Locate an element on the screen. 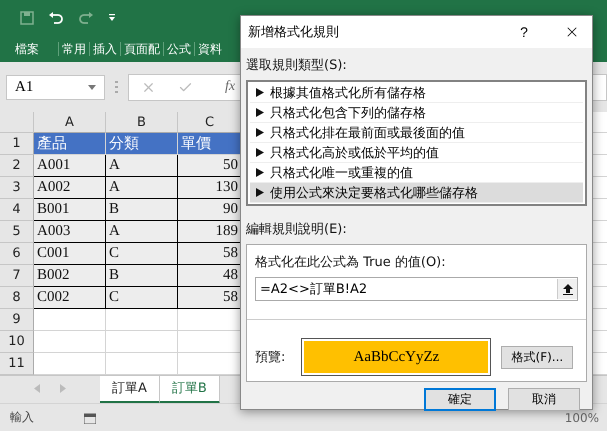 This screenshot has width=607, height=431. row-header: 3 is located at coordinates (17, 188).